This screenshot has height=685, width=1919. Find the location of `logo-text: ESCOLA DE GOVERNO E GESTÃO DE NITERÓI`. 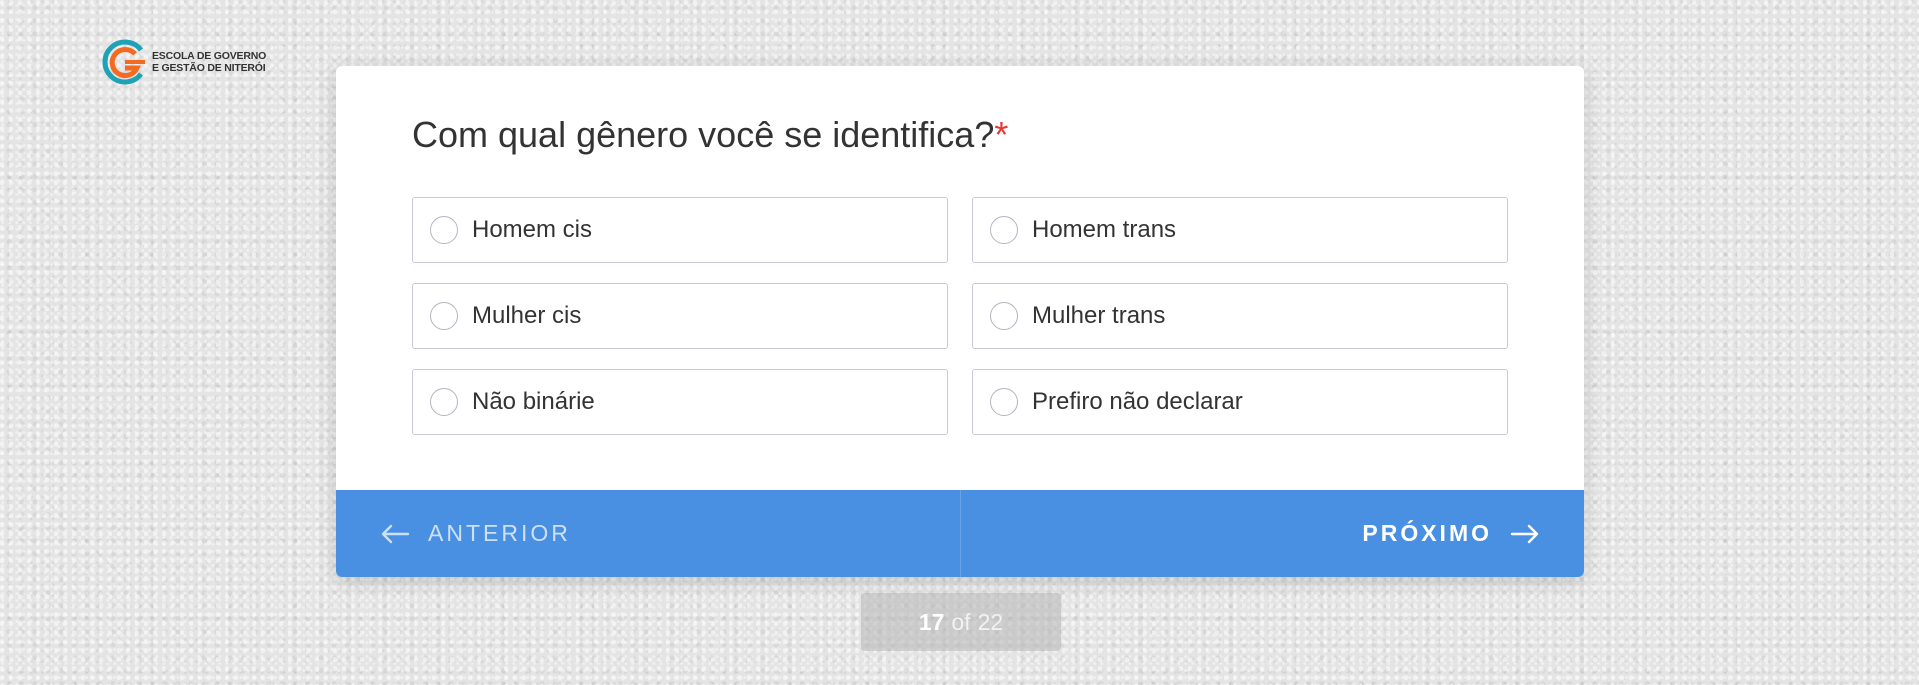

logo-text: ESCOLA DE GOVERNO E GESTÃO DE NITERÓI is located at coordinates (209, 62).